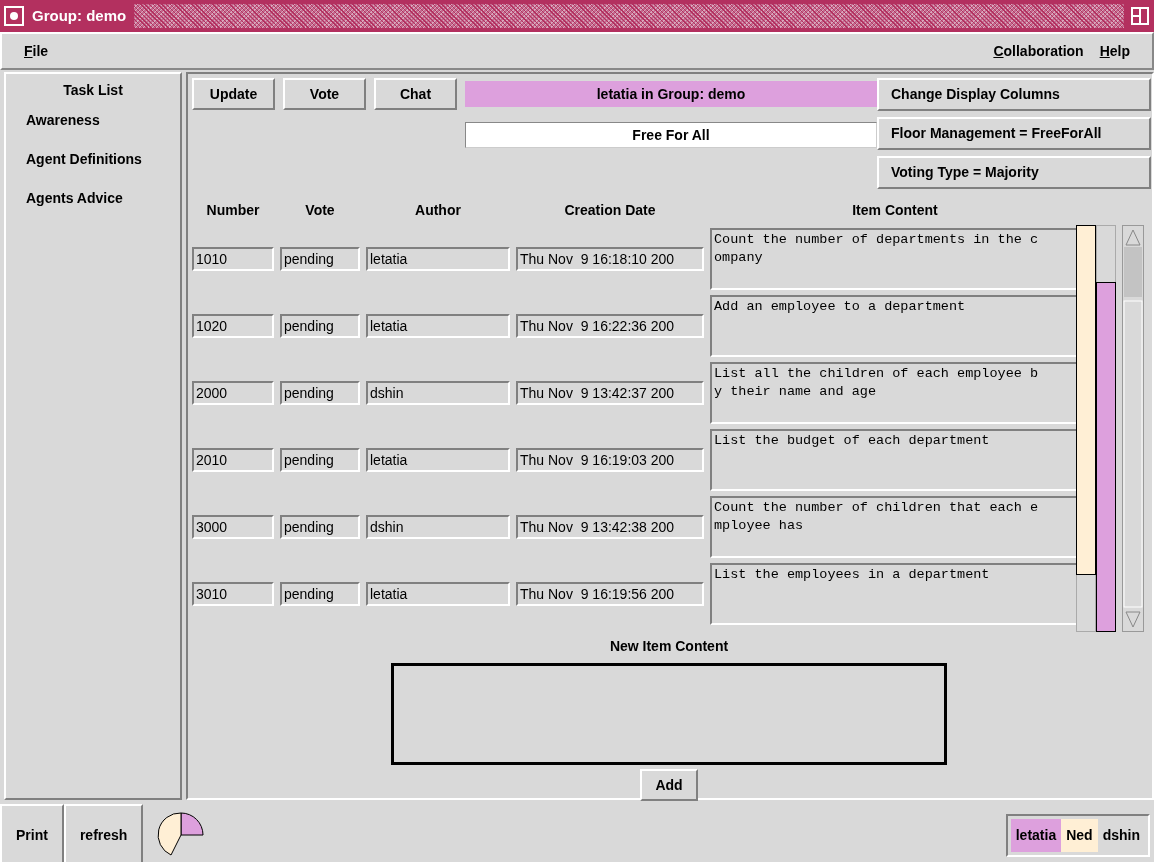 The height and width of the screenshot is (862, 1154). I want to click on column-header: Number, so click(233, 210).